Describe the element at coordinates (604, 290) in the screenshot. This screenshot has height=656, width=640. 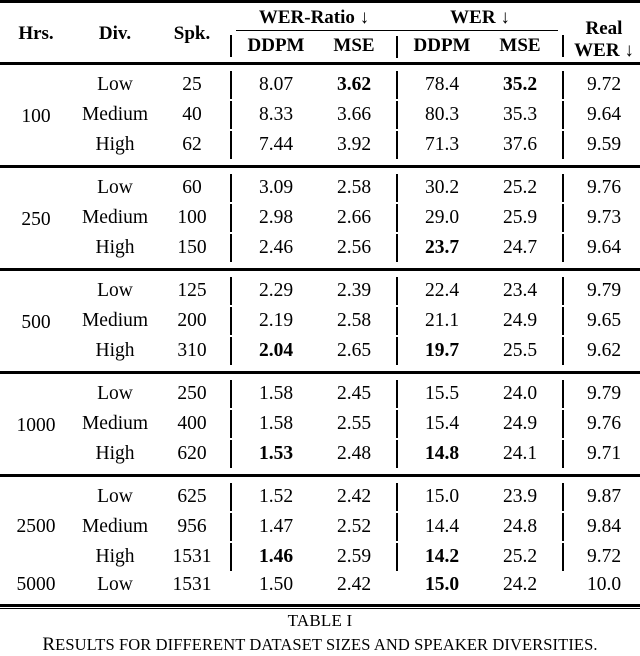
I see `cell-real-wer: 9.79` at that location.